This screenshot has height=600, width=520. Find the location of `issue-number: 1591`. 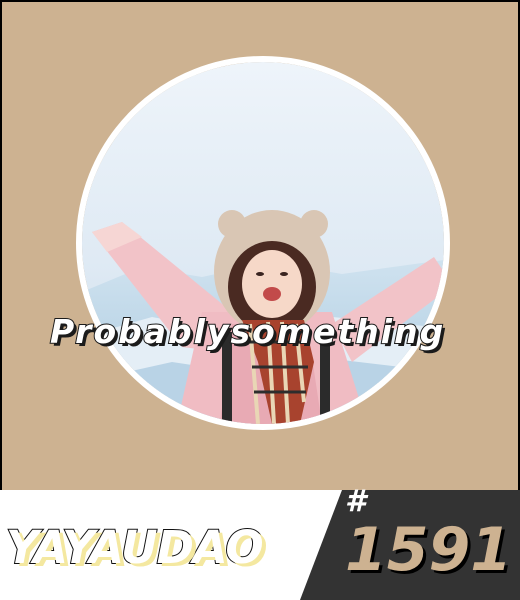

issue-number: 1591 is located at coordinates (428, 550).